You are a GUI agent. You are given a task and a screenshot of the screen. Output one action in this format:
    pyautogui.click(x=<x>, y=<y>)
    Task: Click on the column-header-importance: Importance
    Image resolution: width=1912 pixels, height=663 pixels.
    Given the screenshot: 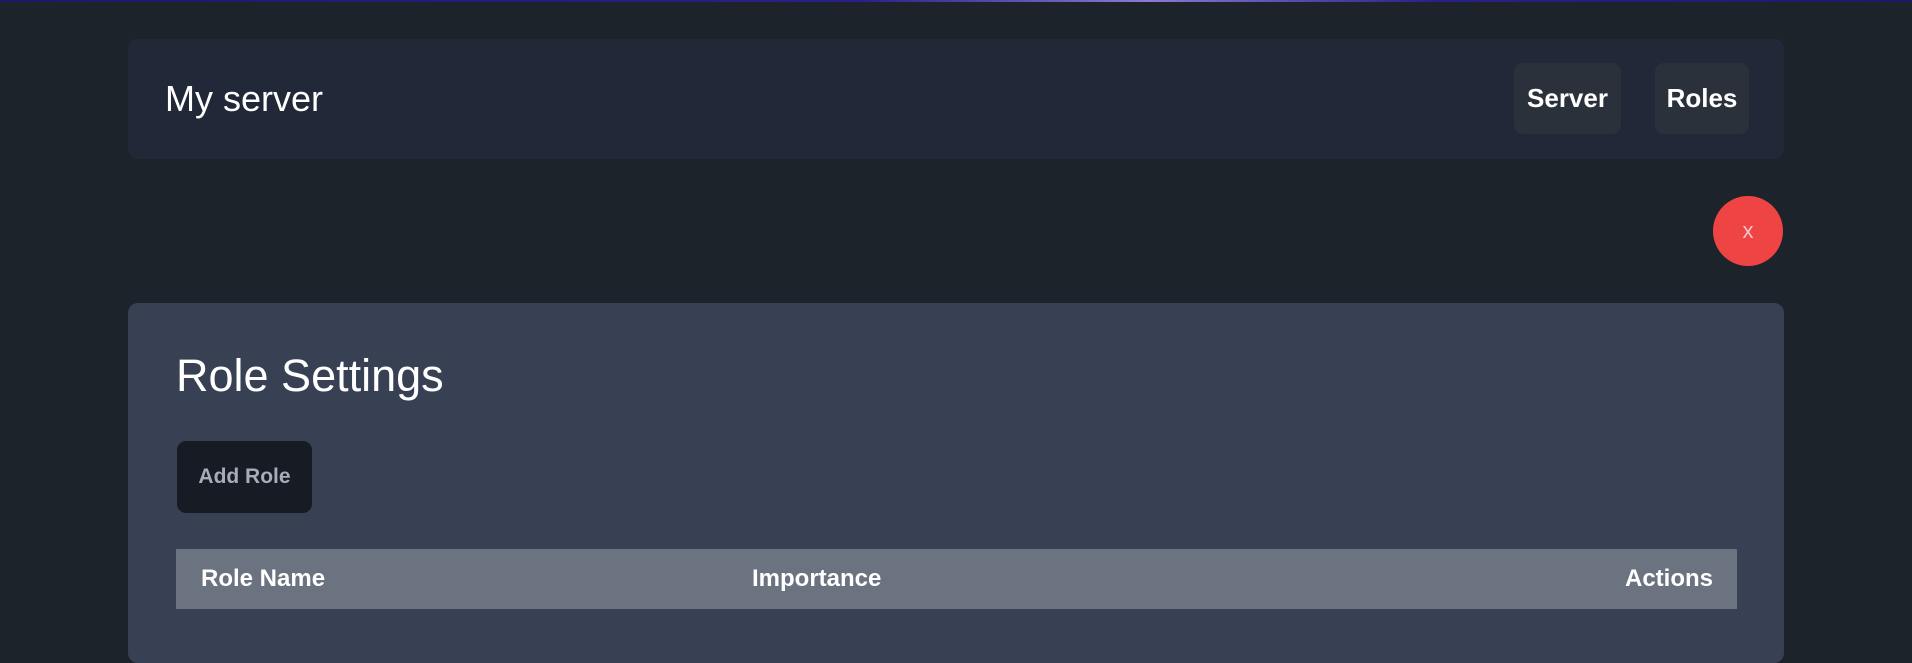 What is the action you would take?
    pyautogui.click(x=817, y=578)
    